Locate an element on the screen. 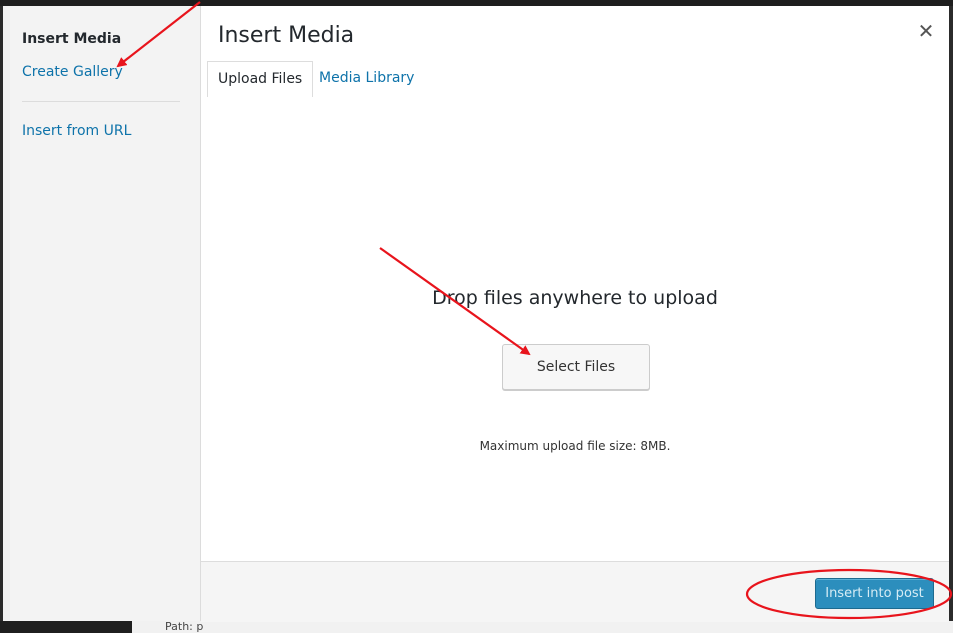  select-files-button: Select Files is located at coordinates (576, 367).